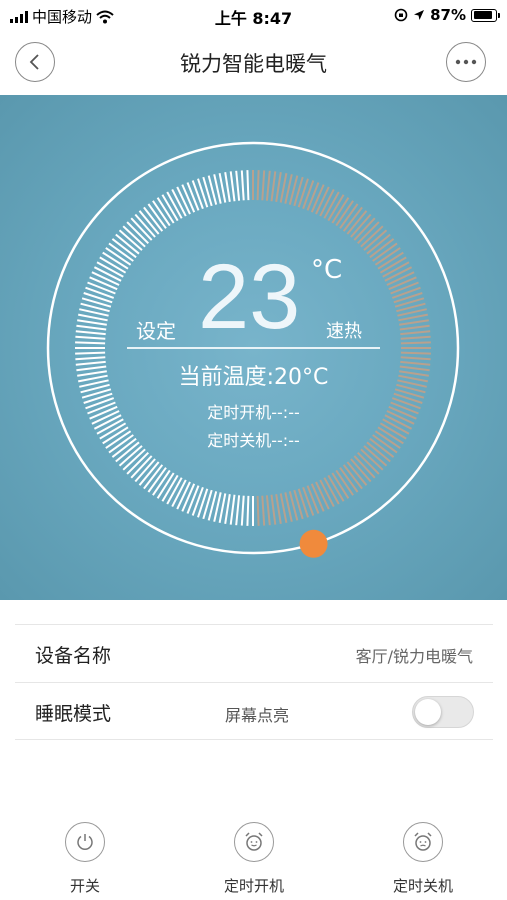 This screenshot has height=900, width=507. I want to click on dial-knob, so click(313, 543).